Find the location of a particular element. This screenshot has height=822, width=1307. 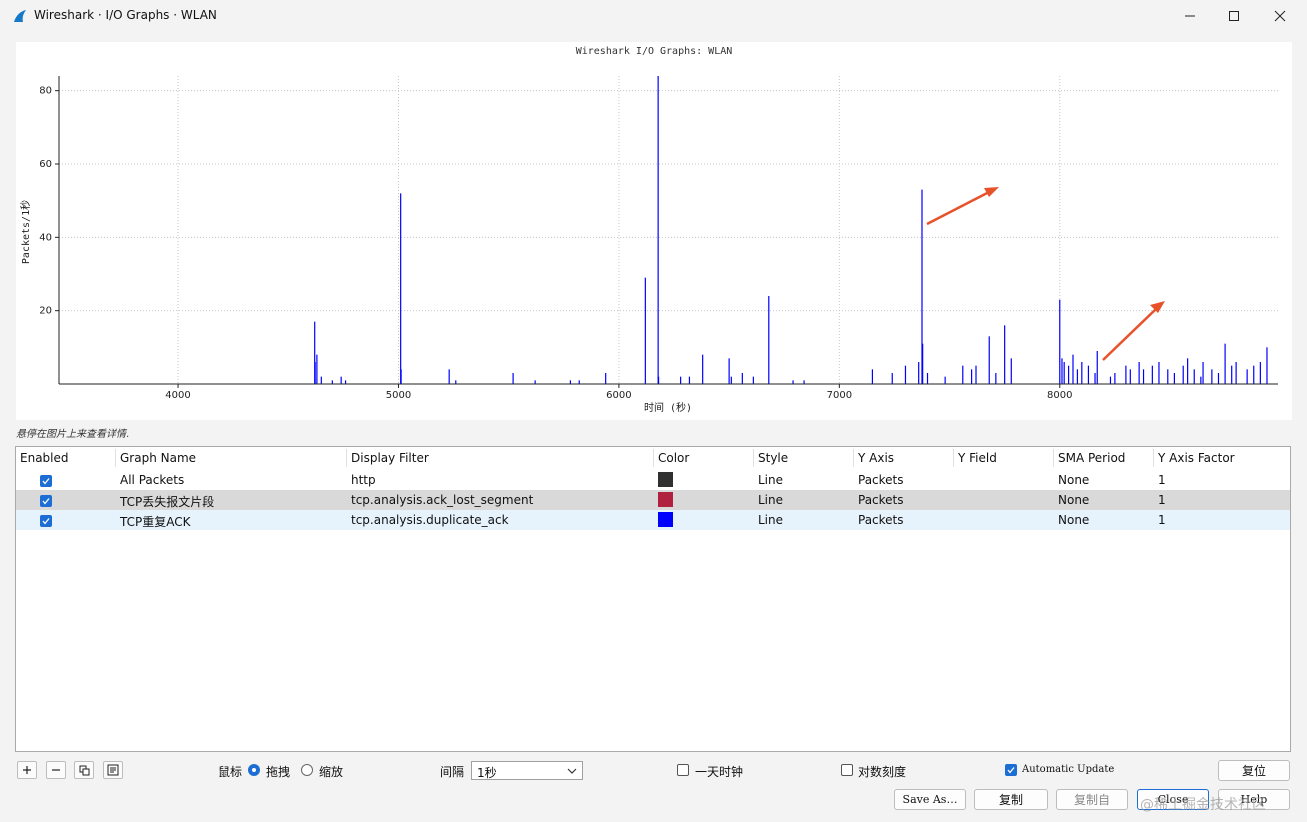

y-tick-label: 20 is located at coordinates (45, 311).